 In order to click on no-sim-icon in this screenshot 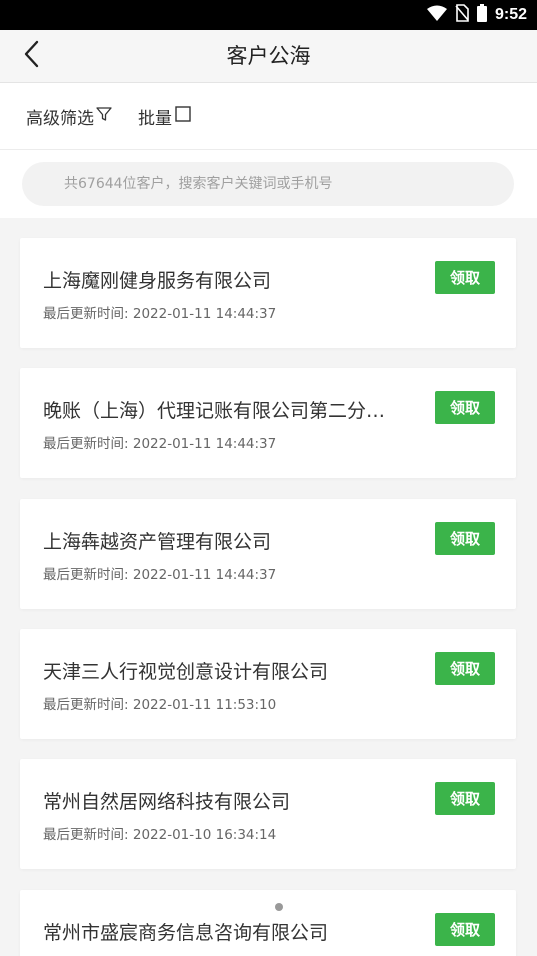, I will do `click(462, 15)`.